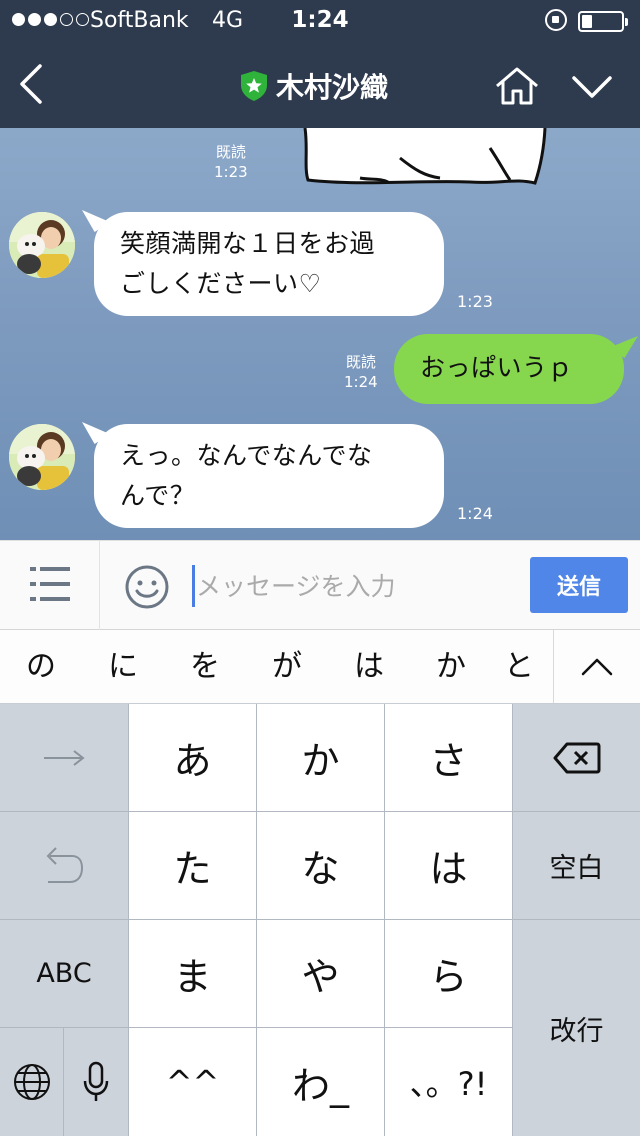 This screenshot has width=640, height=1136. What do you see at coordinates (269, 476) in the screenshot?
I see `message-bubble-incoming: えっ。なんでなんでな んで？` at bounding box center [269, 476].